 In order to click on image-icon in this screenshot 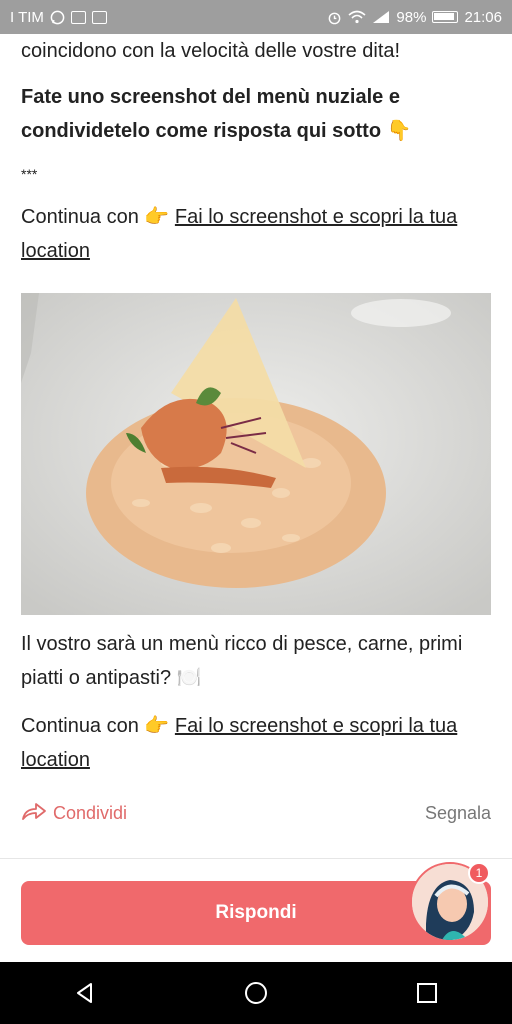, I will do `click(78, 17)`.